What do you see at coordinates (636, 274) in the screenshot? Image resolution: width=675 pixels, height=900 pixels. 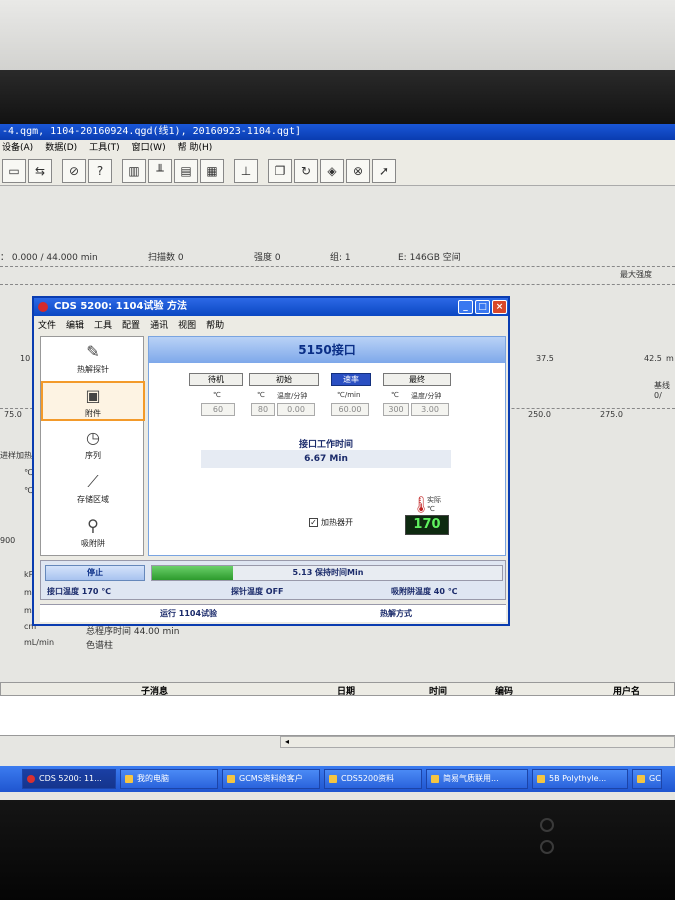 I see `max-intensity-label: 最大强度` at bounding box center [636, 274].